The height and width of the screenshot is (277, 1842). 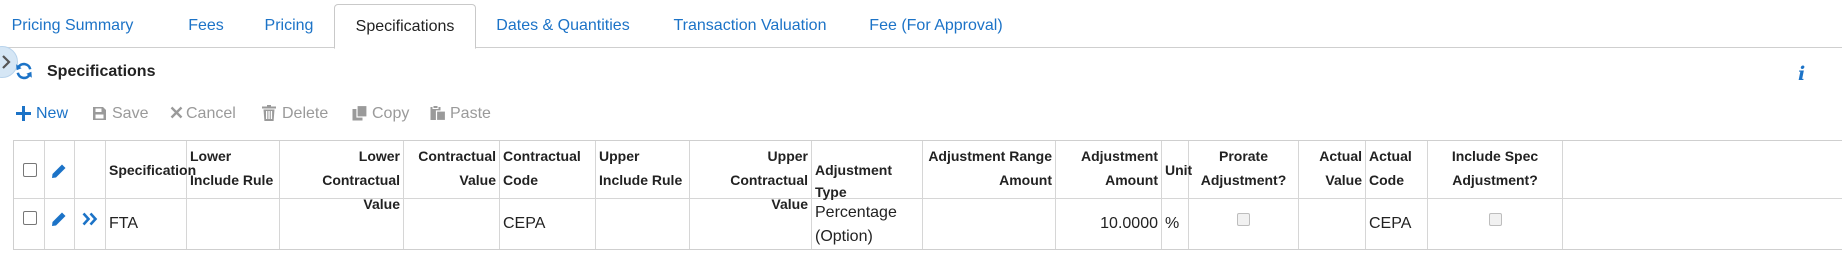 What do you see at coordinates (90, 219) in the screenshot?
I see `double-chevron-right-icon` at bounding box center [90, 219].